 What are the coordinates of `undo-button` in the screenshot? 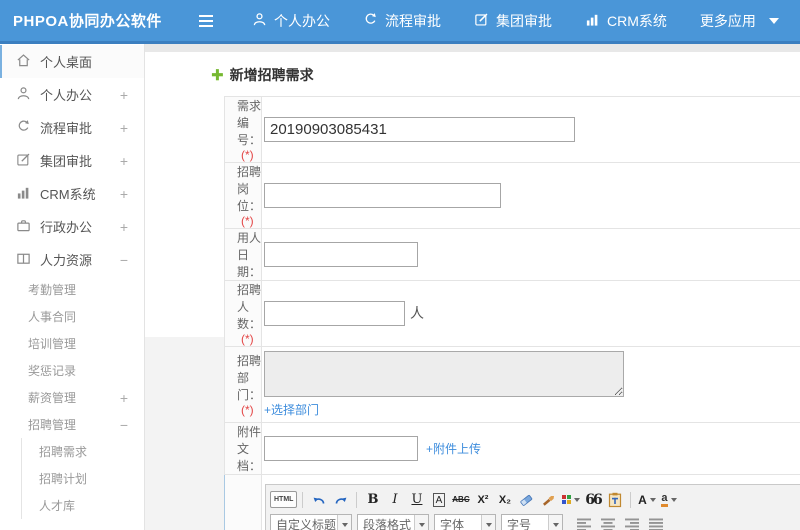 It's located at (318, 499).